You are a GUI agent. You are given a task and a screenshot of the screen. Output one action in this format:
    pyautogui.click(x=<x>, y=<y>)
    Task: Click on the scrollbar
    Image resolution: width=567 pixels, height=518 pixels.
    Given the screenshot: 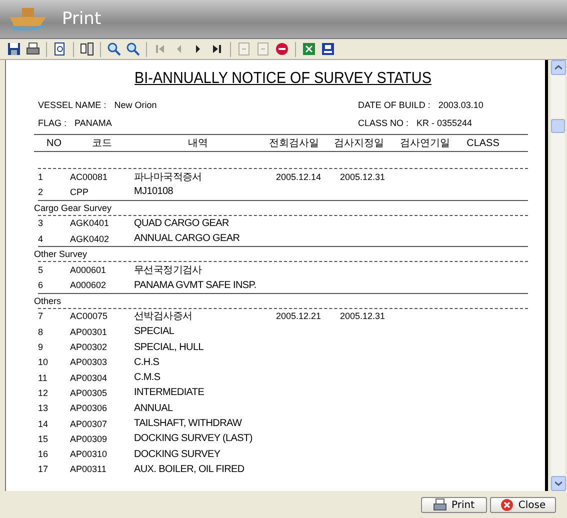 What is the action you would take?
    pyautogui.click(x=558, y=275)
    